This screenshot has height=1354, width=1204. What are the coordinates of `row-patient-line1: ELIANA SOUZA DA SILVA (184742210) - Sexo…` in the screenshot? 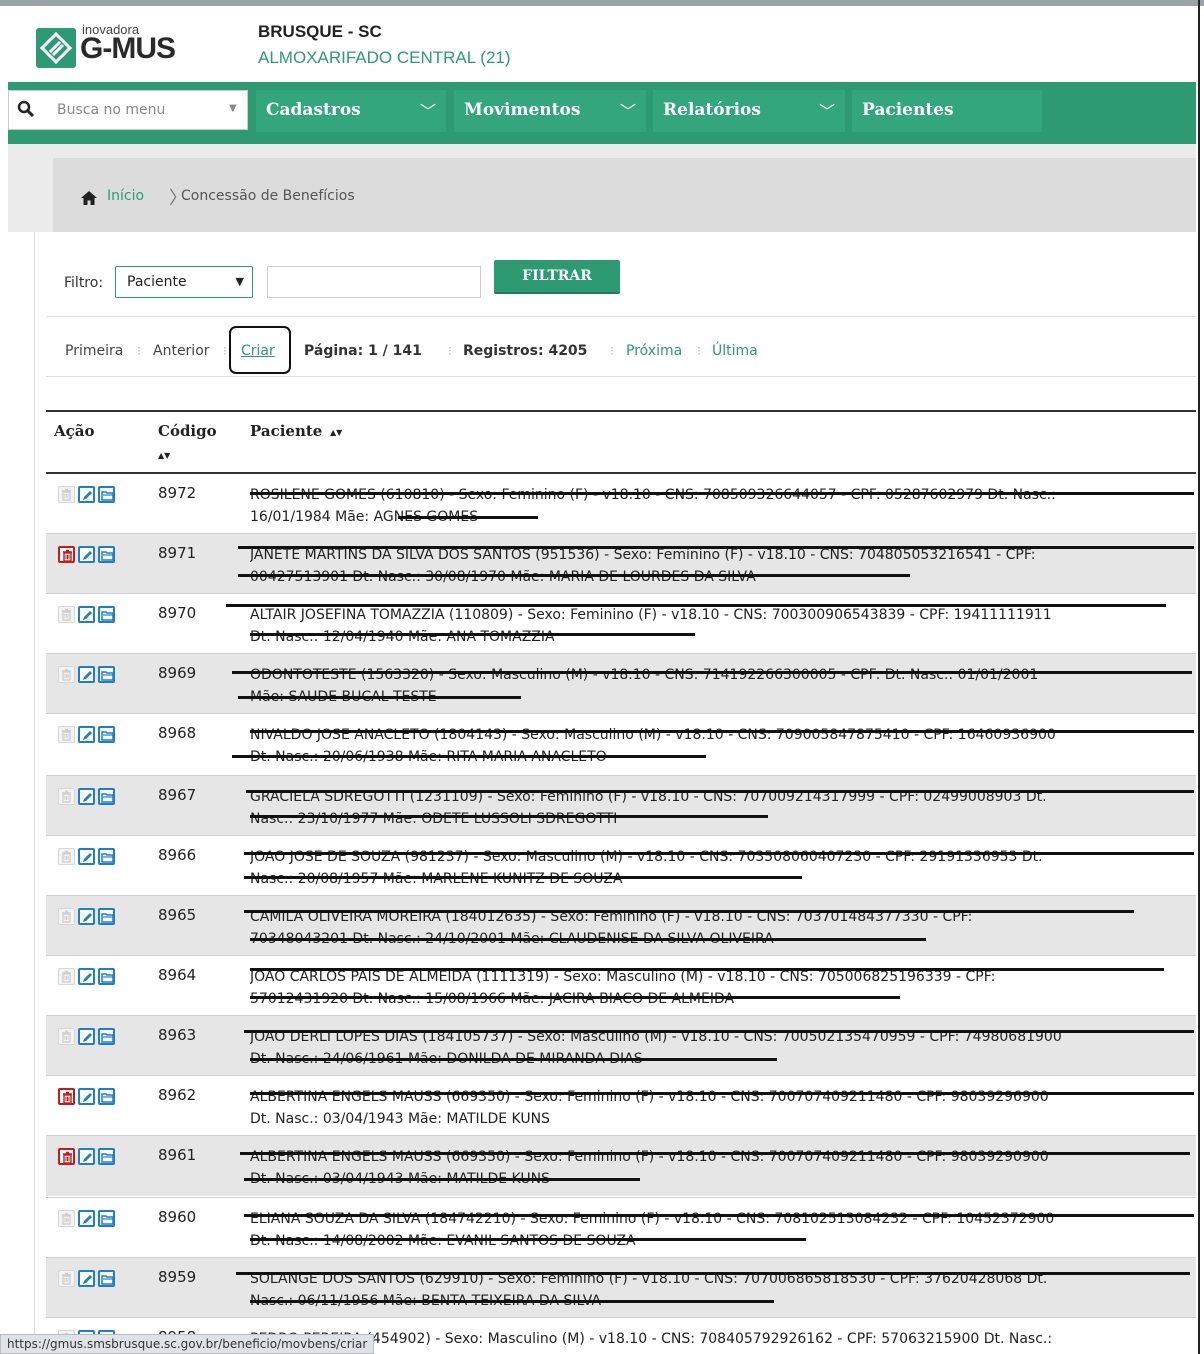 It's located at (652, 1219).